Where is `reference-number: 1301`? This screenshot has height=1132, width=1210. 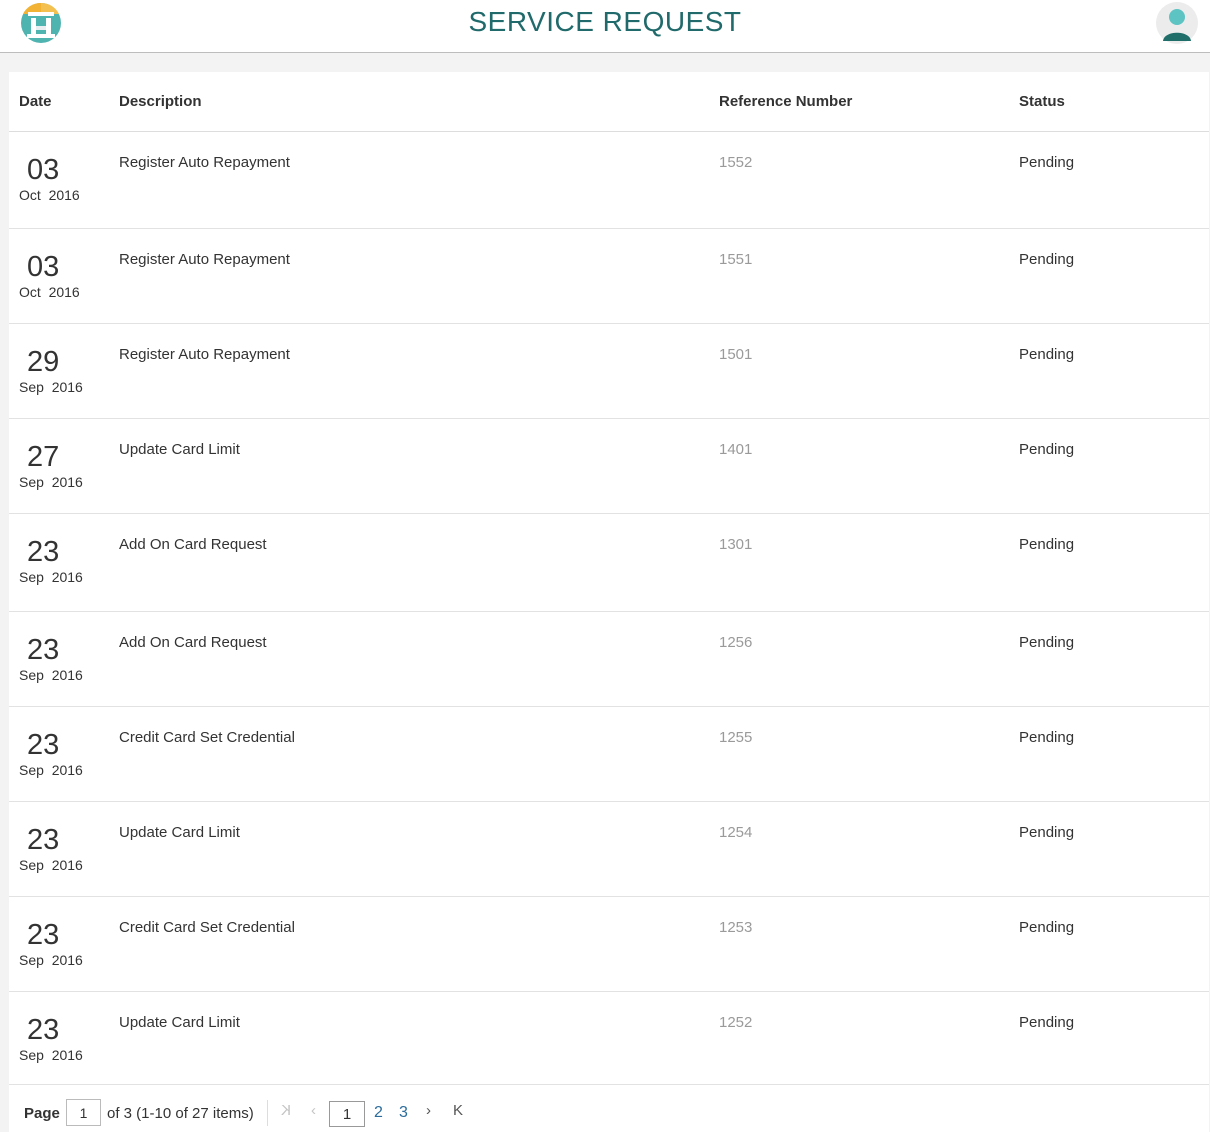 reference-number: 1301 is located at coordinates (736, 544).